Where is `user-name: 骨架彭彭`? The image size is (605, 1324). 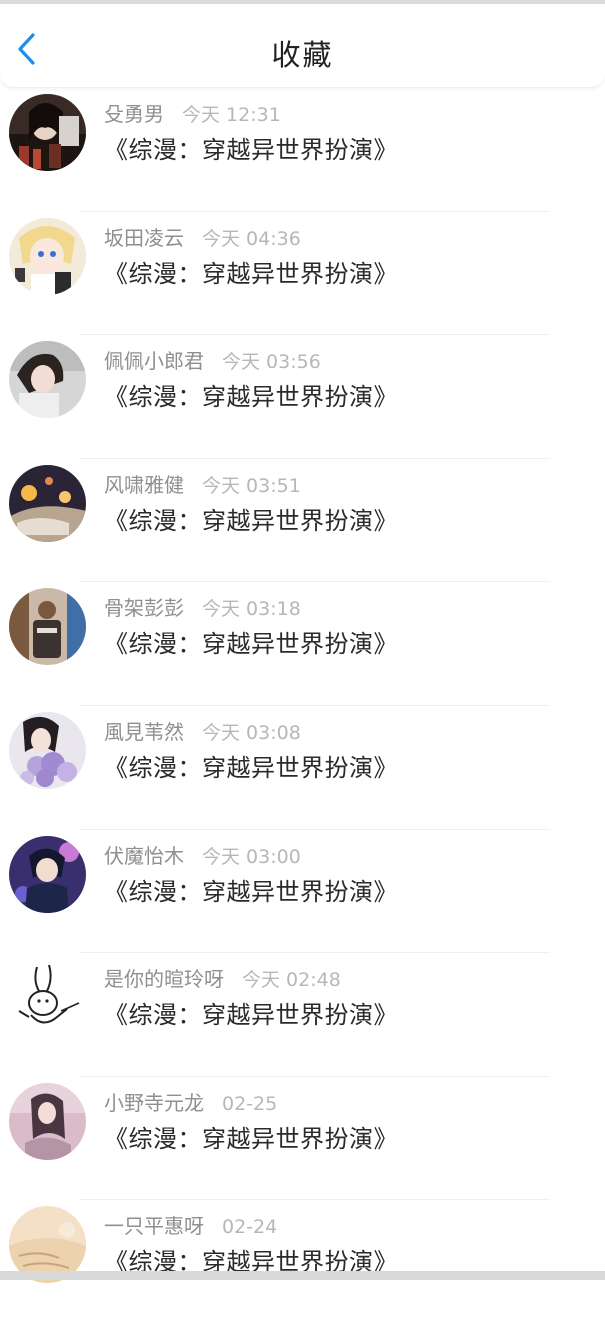 user-name: 骨架彭彭 is located at coordinates (144, 606).